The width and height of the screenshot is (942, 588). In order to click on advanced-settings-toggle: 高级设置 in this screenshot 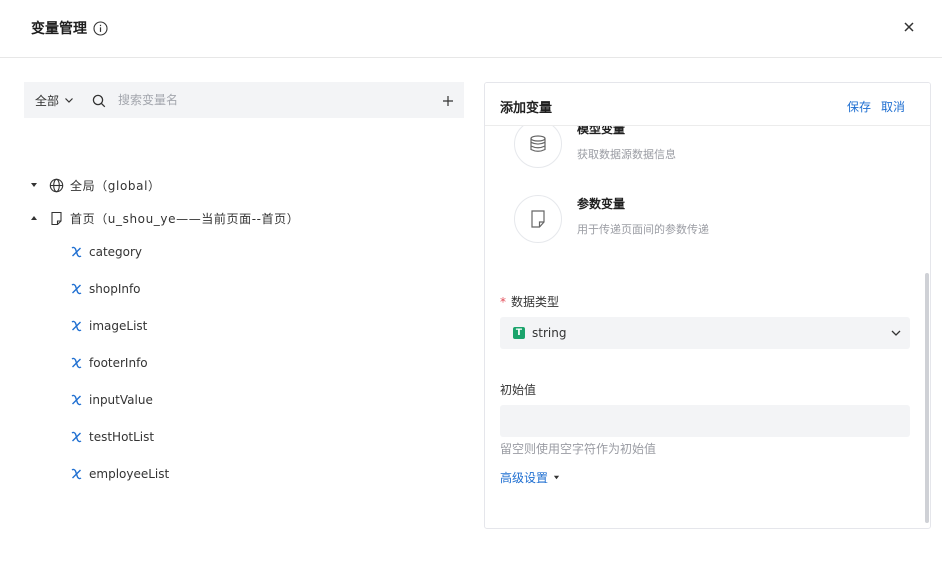, I will do `click(530, 477)`.